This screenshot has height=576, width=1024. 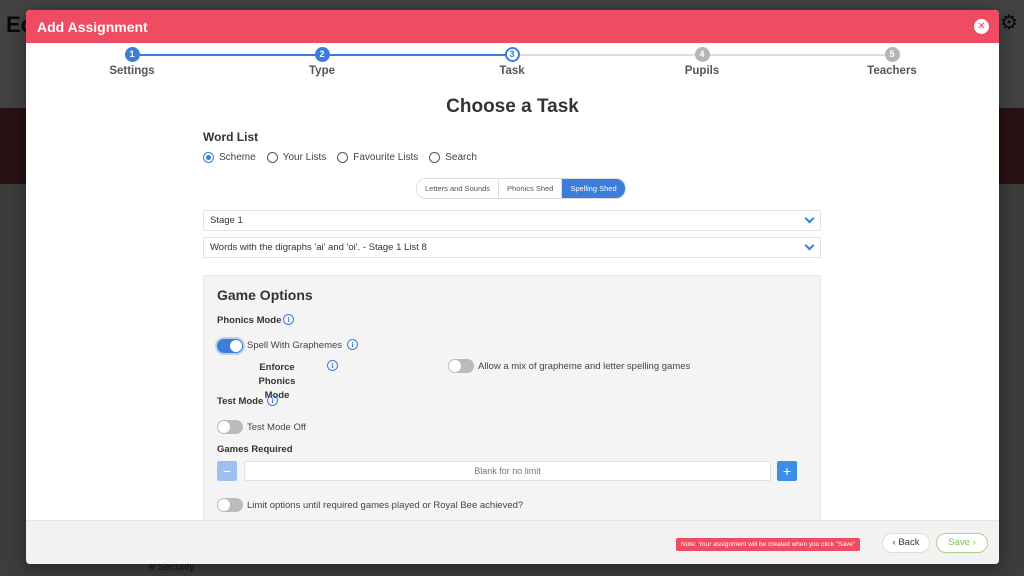 I want to click on step-teachers: 5 Teachers, so click(x=892, y=62).